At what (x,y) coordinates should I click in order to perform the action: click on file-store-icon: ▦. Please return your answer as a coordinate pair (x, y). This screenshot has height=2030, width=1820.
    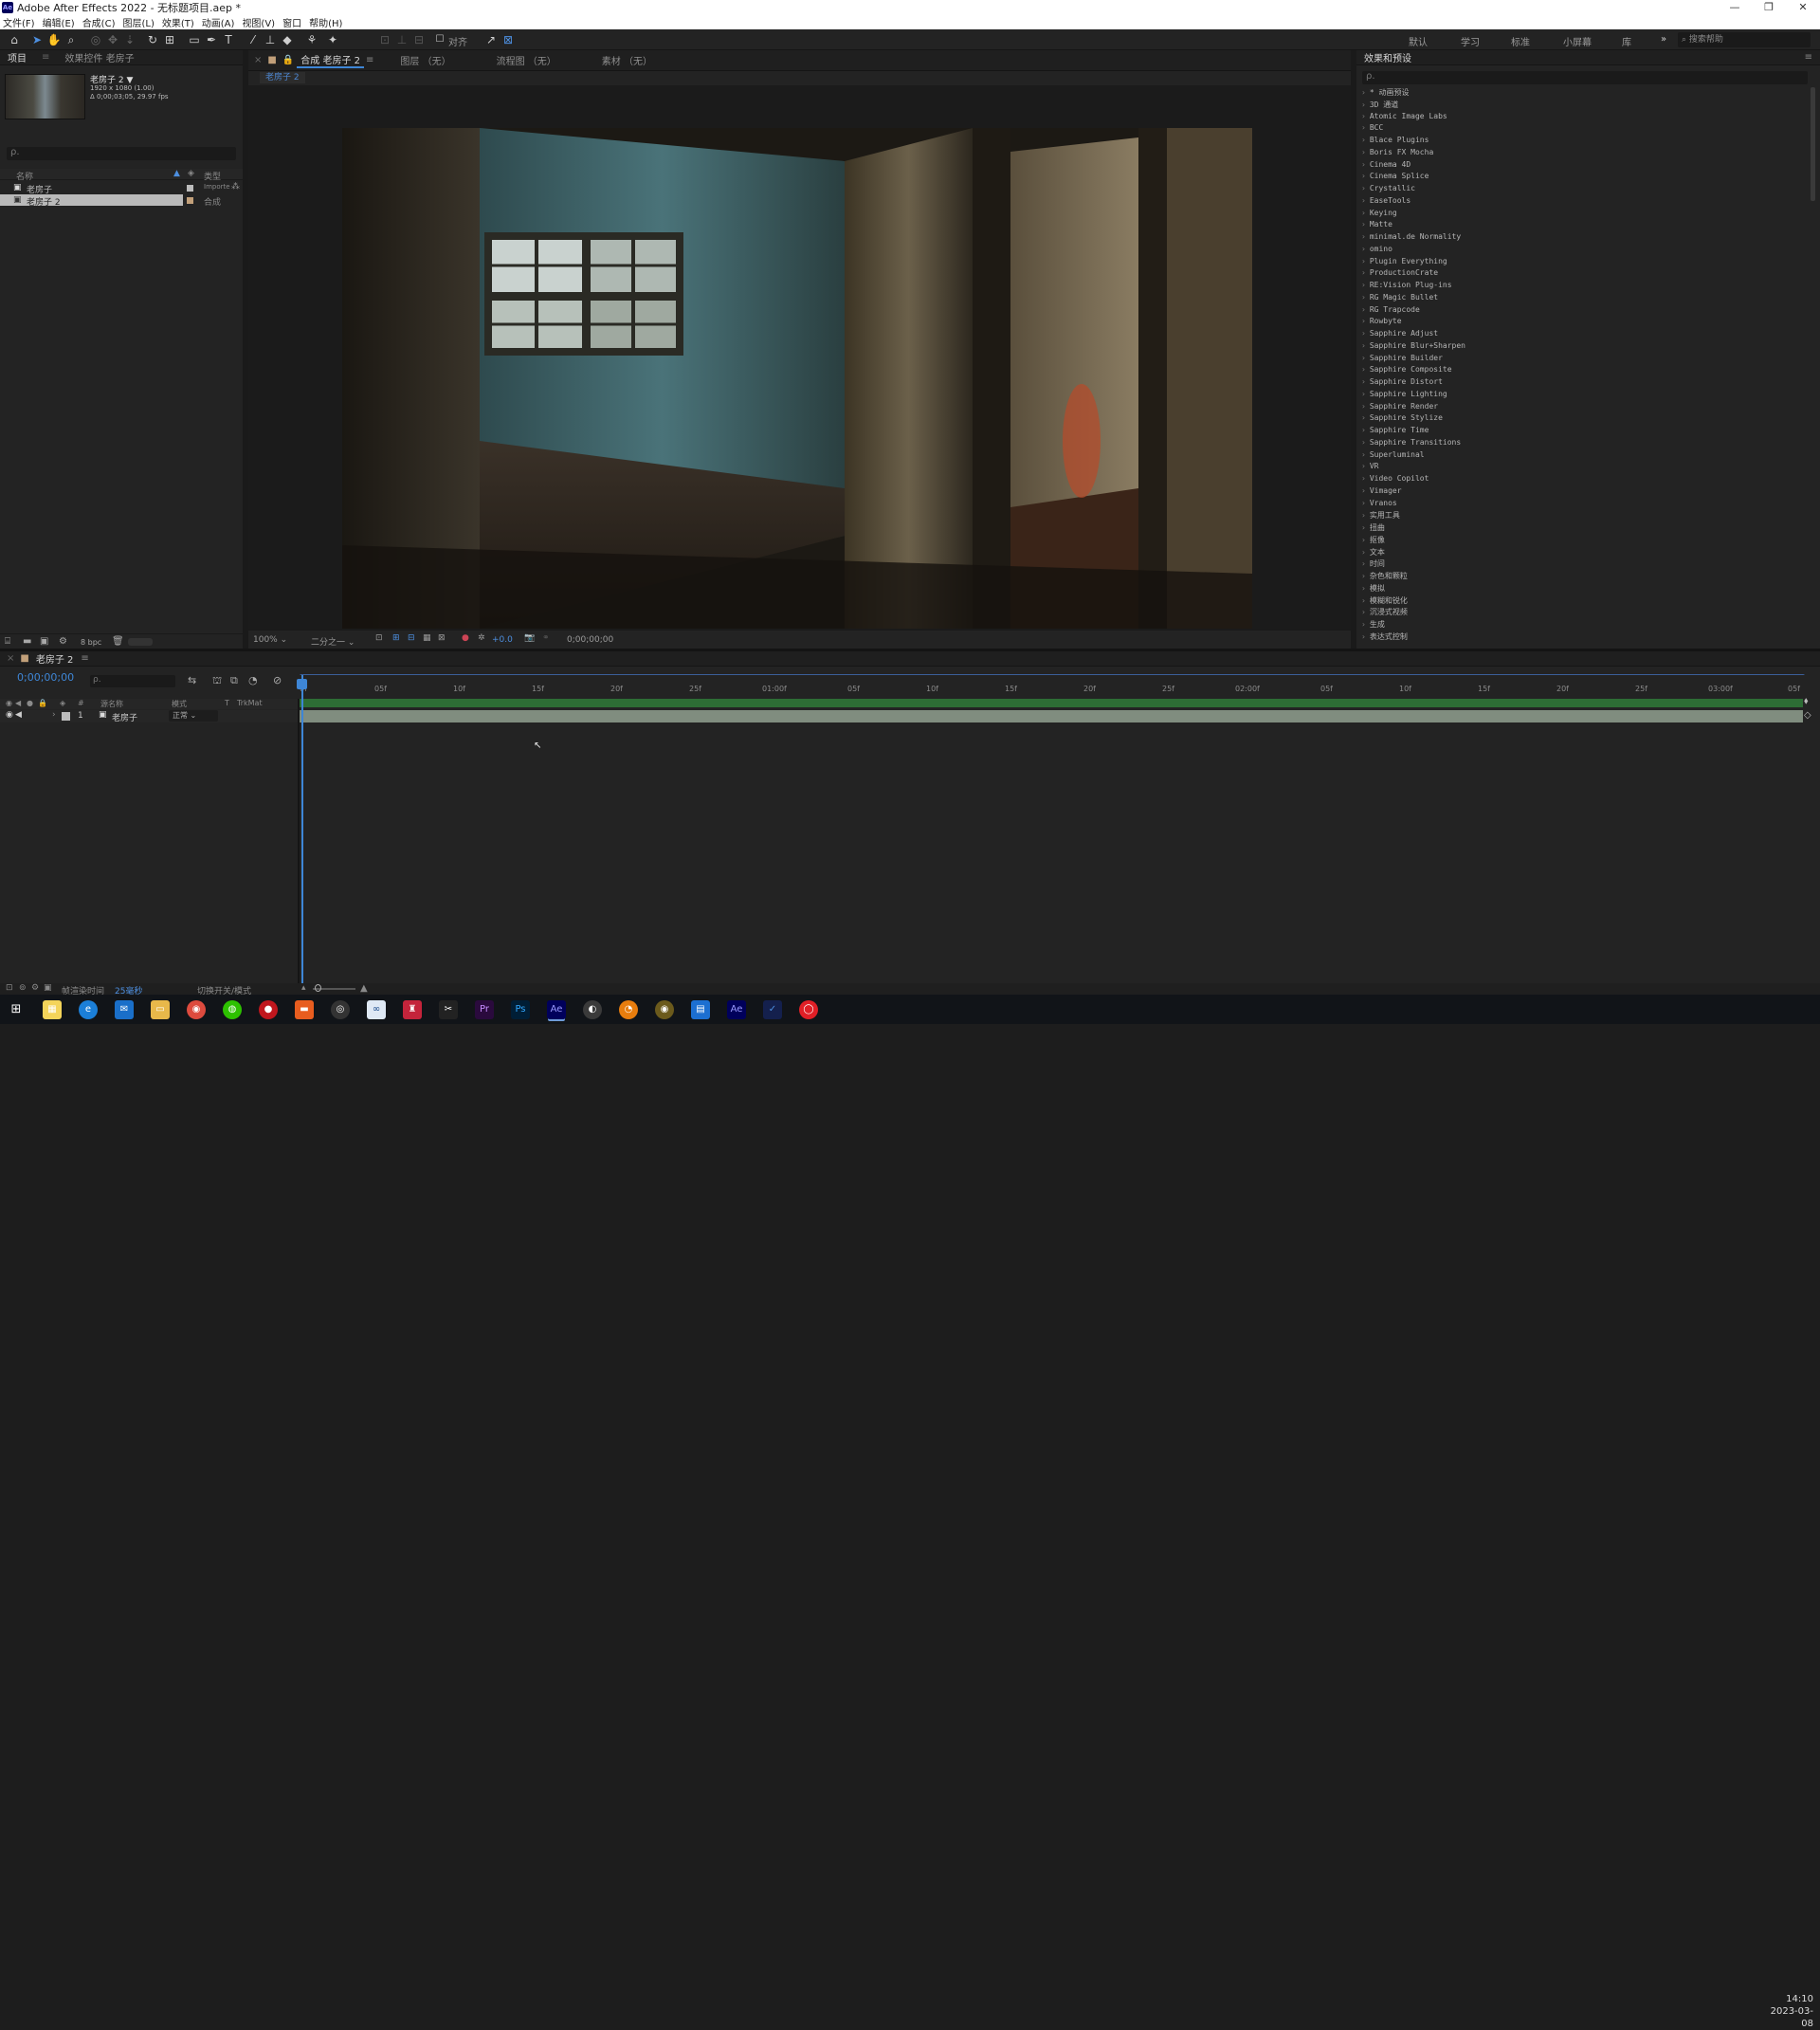
    Looking at the image, I should click on (52, 1009).